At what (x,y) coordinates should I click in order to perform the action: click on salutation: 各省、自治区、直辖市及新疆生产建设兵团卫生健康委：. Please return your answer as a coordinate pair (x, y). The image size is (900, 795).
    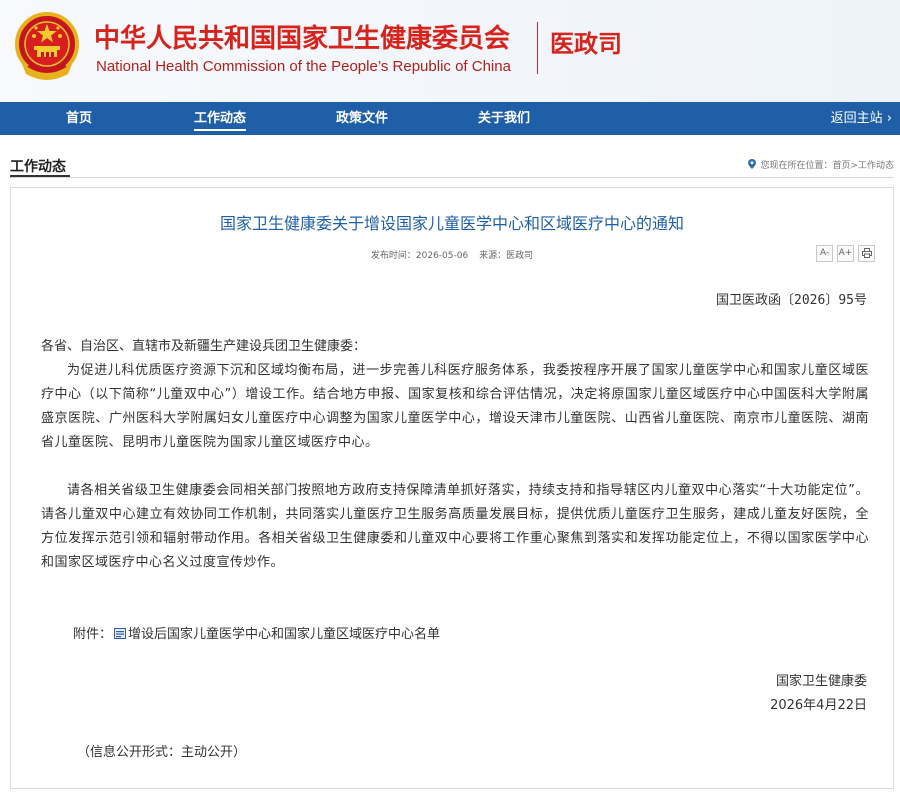
    Looking at the image, I should click on (204, 346).